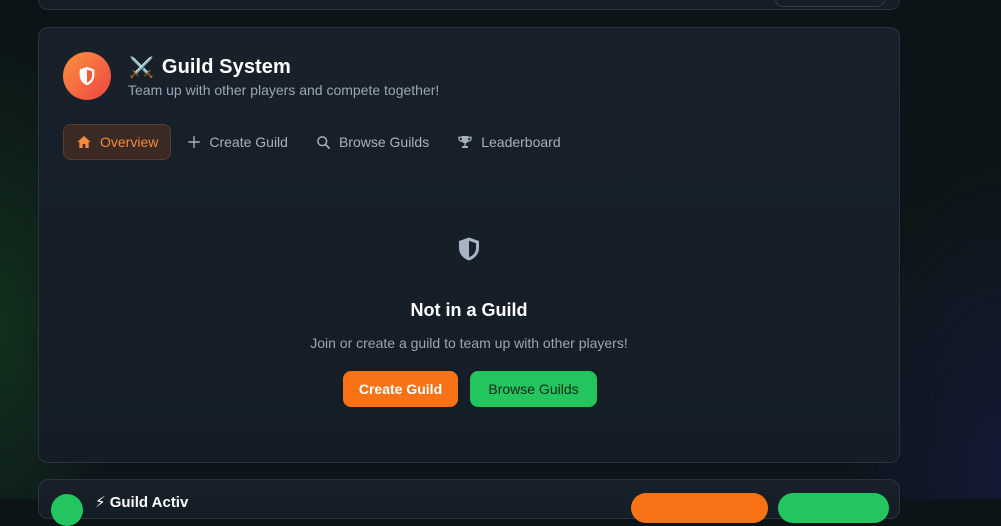  I want to click on tab-create-guild: Create Guild, so click(237, 142).